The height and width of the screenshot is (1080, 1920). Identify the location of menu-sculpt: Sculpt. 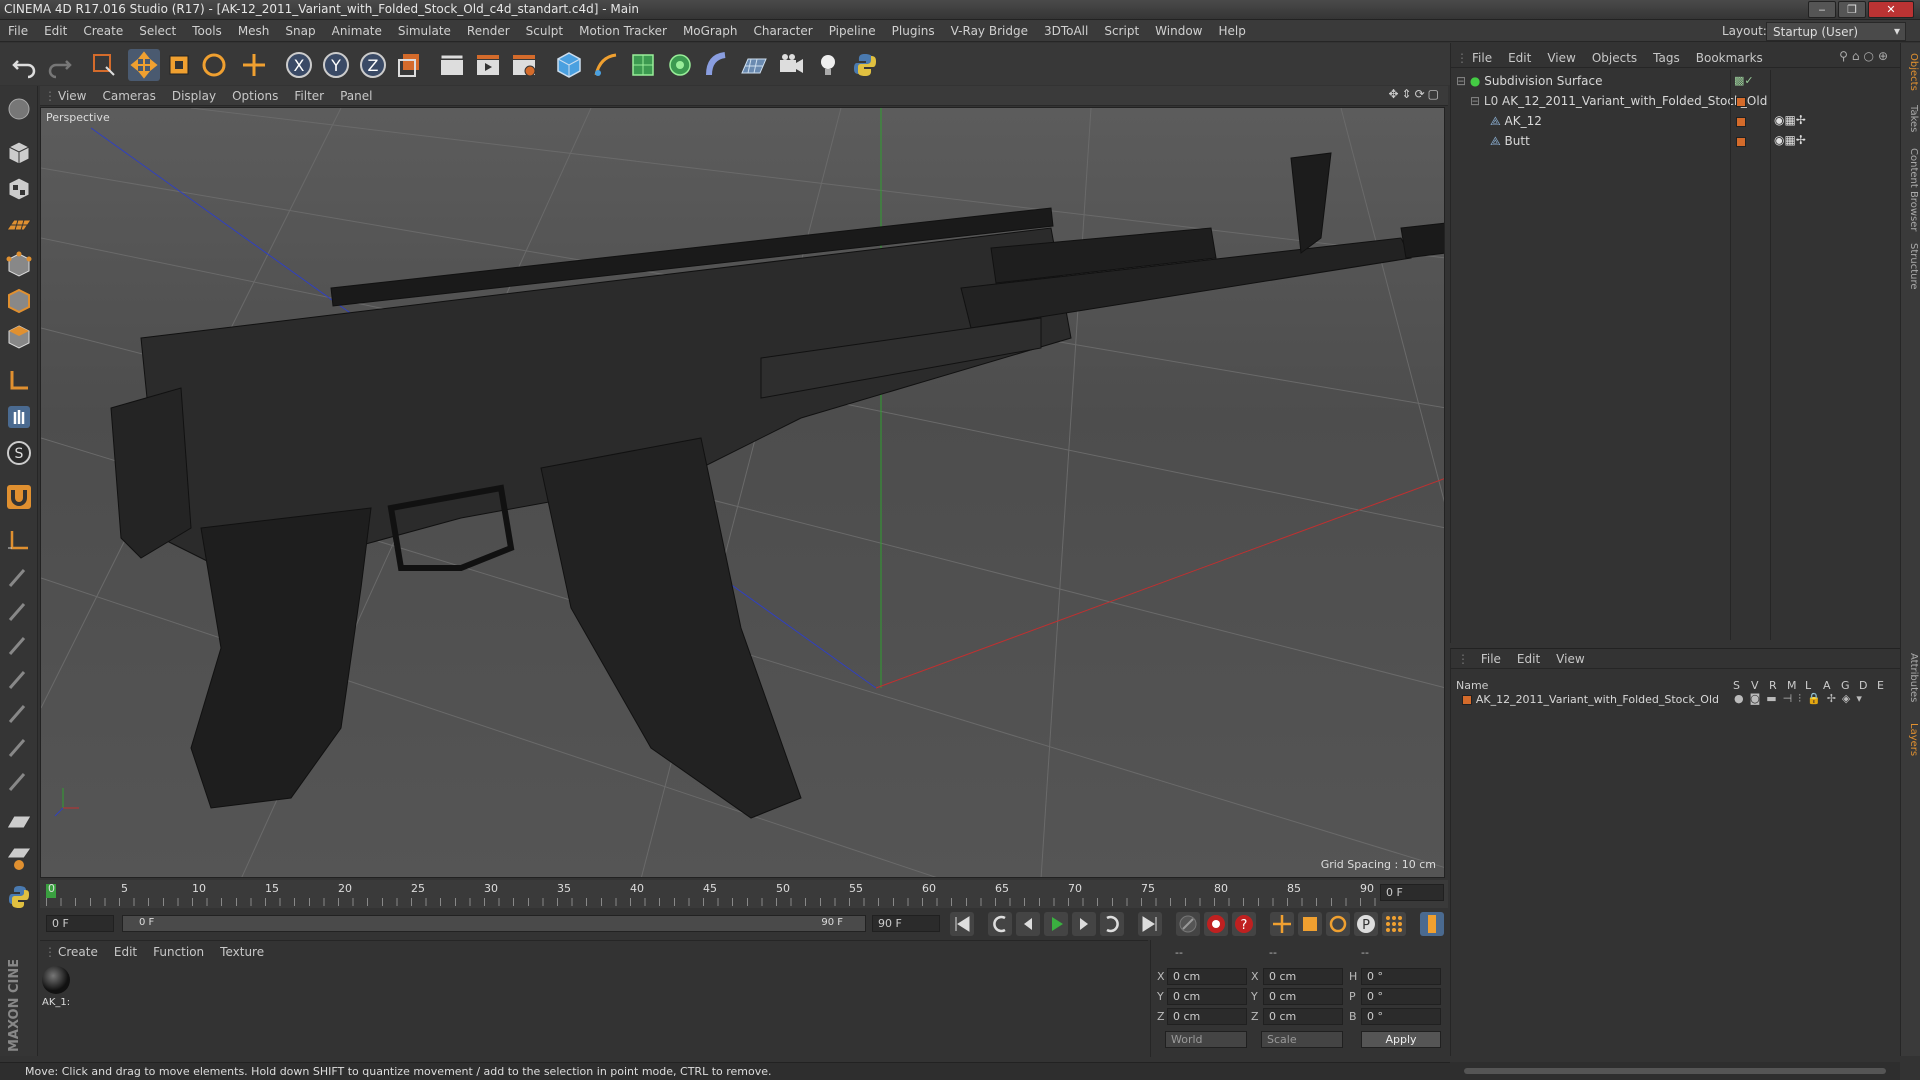
(544, 31).